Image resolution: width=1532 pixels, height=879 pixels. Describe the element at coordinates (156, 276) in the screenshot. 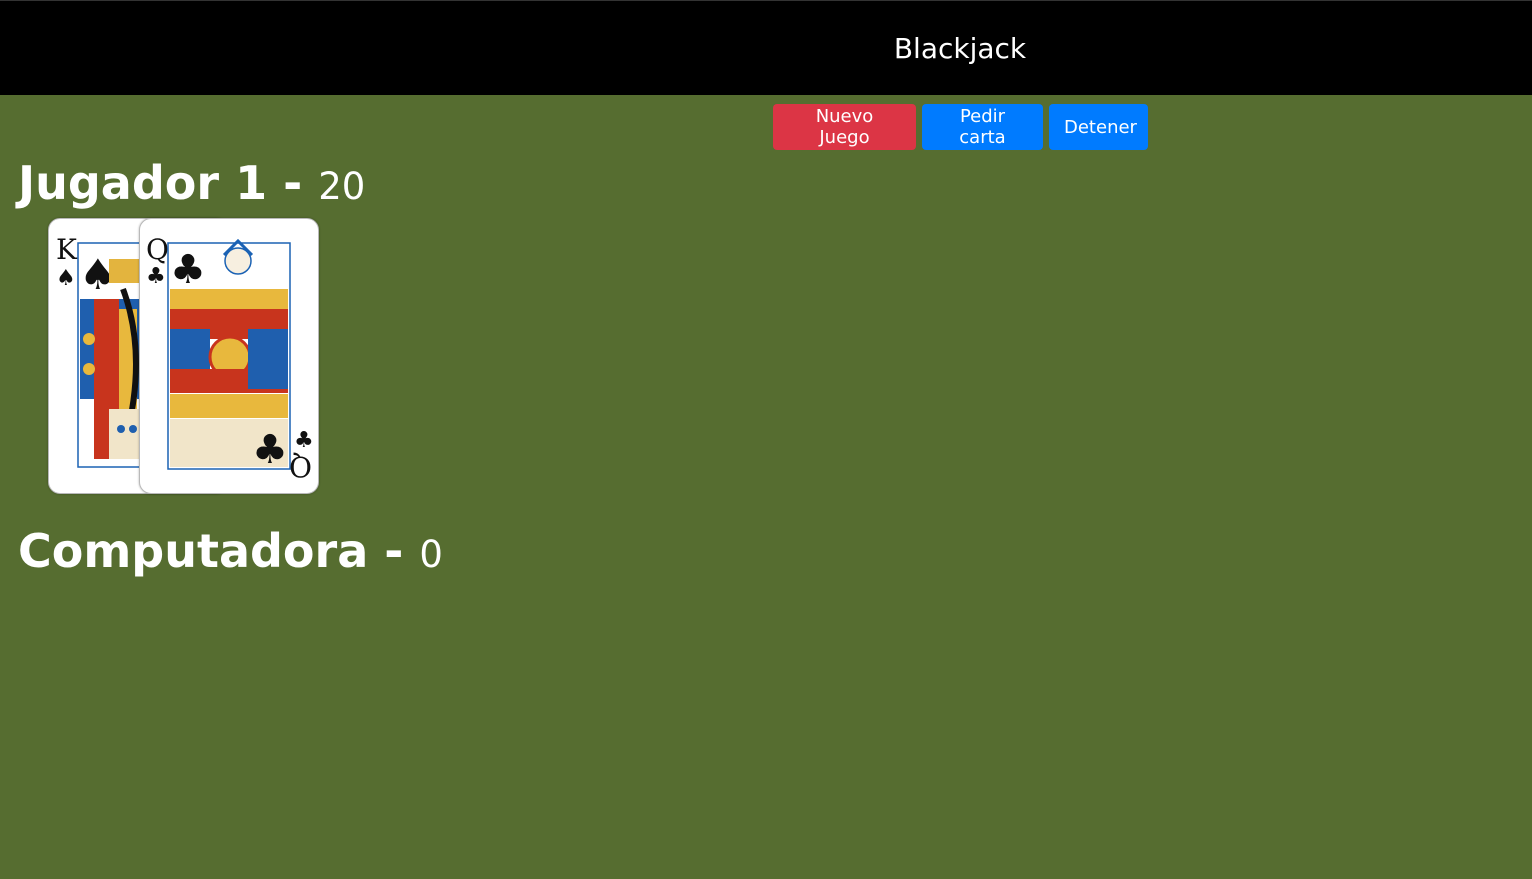

I see `card-suit: ♣` at that location.